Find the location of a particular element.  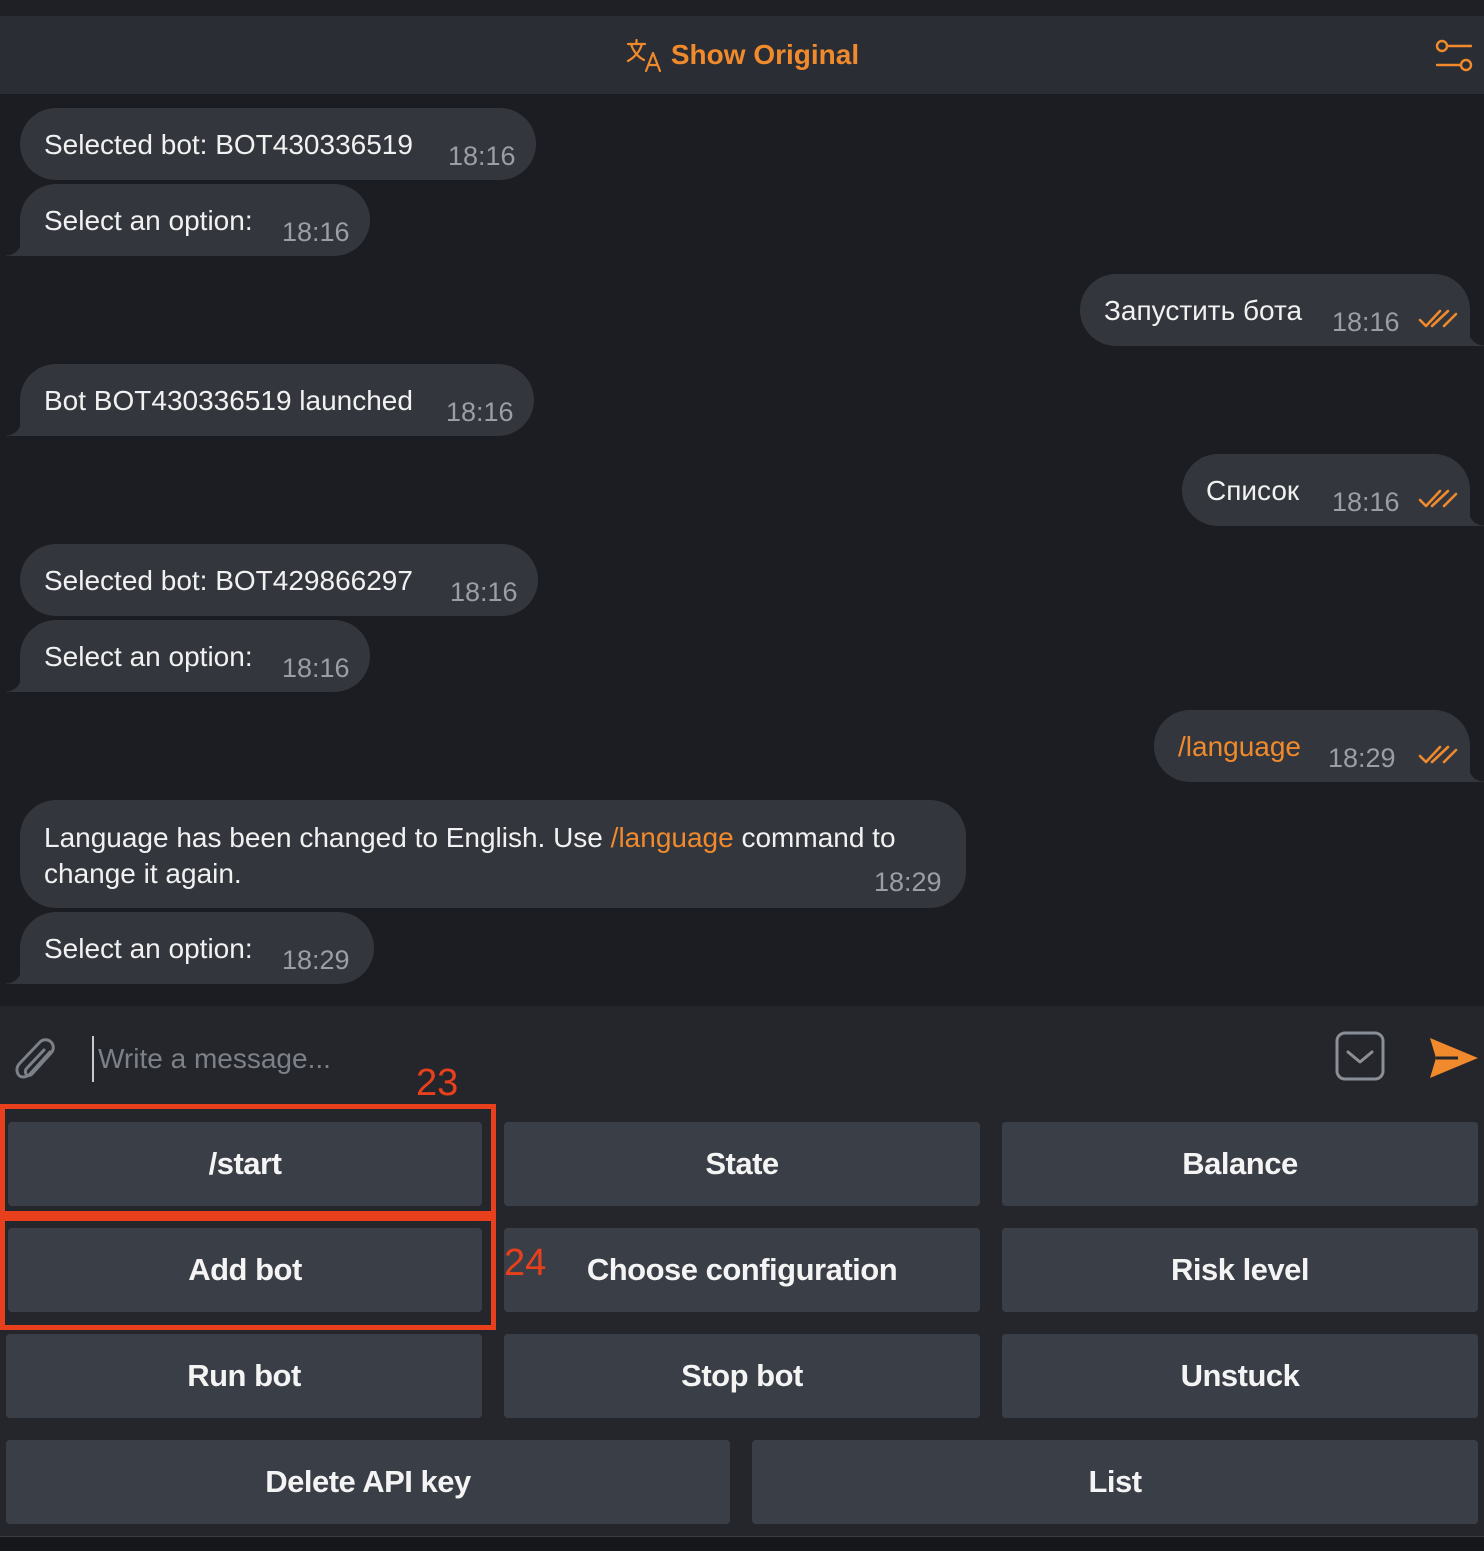

window-bottom-strip is located at coordinates (742, 1543).